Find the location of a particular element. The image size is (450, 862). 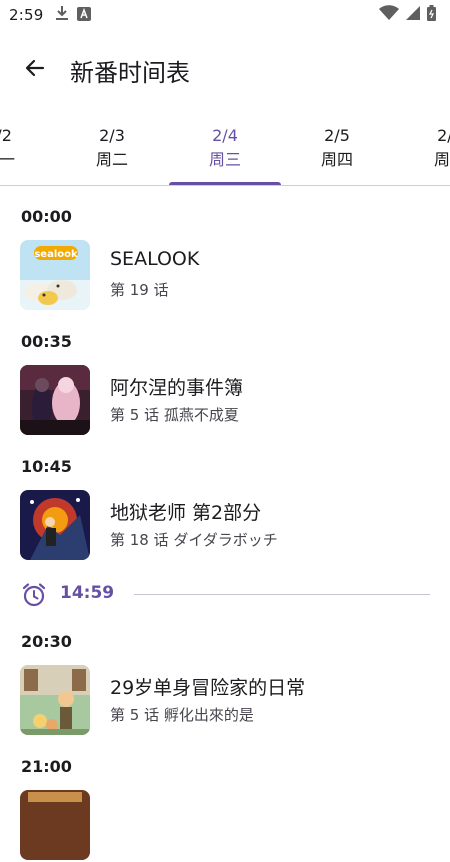

tab-date: 2/6 is located at coordinates (443, 135).